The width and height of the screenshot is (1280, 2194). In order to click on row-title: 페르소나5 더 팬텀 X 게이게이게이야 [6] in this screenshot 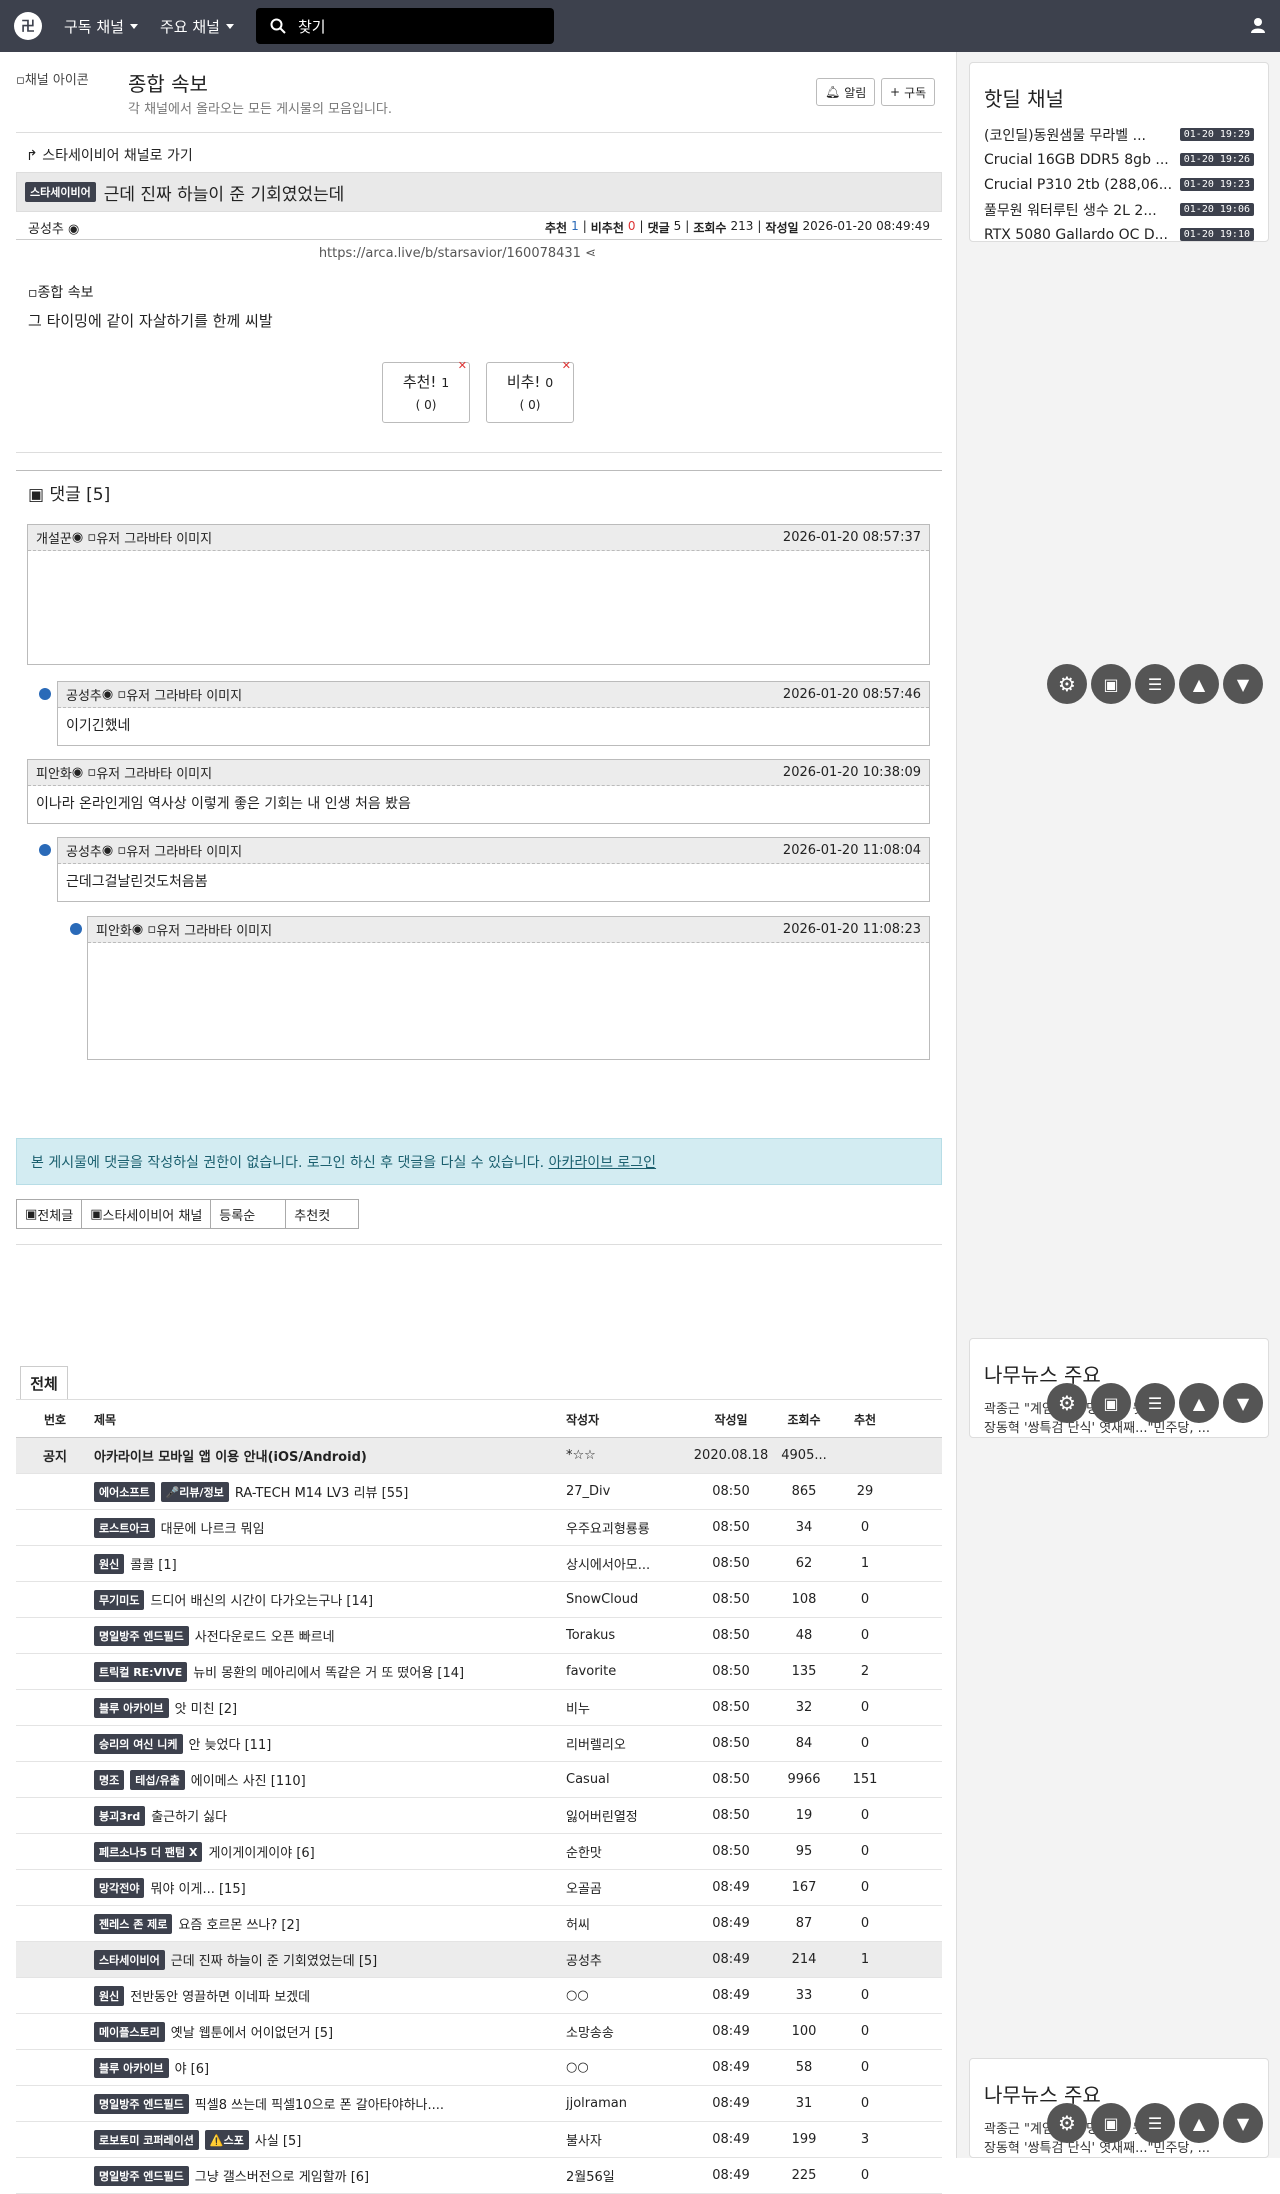, I will do `click(330, 1851)`.